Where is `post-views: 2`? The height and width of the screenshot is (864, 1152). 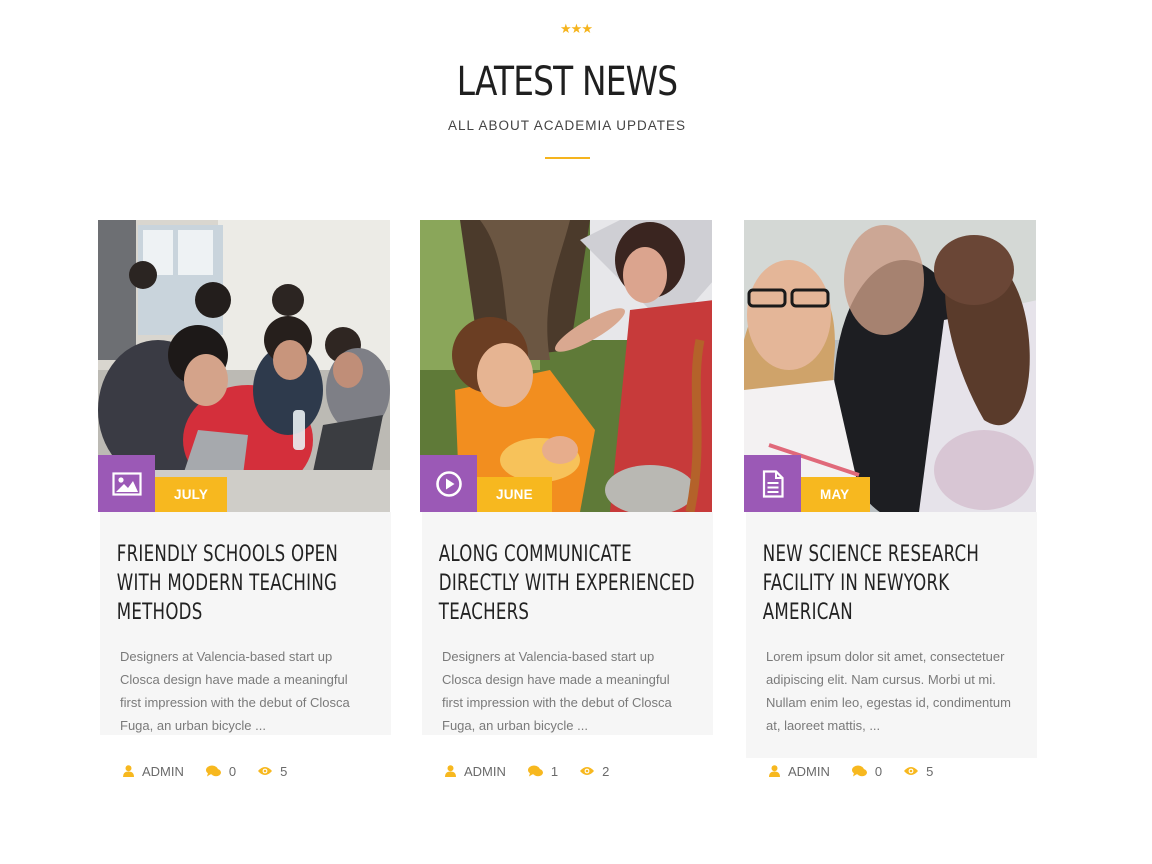 post-views: 2 is located at coordinates (594, 771).